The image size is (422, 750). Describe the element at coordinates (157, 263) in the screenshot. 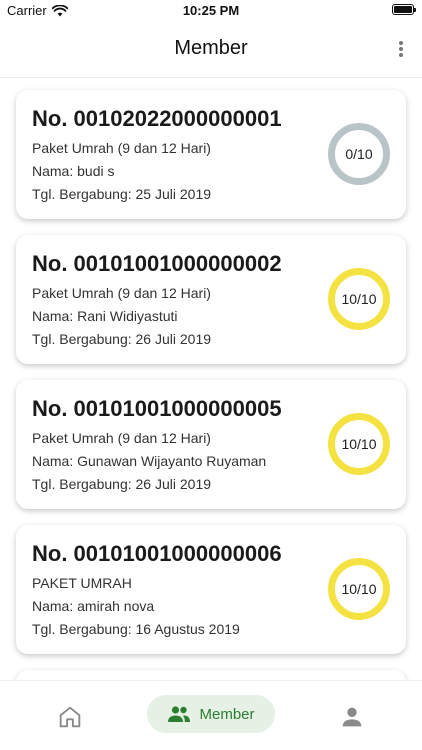

I see `member-number: No. 00101001000000002` at that location.